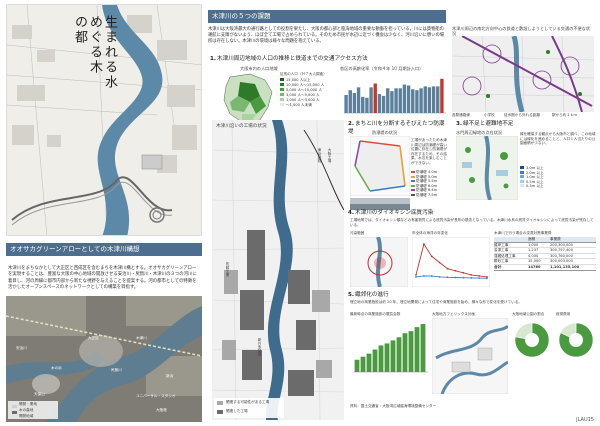 The width and height of the screenshot is (600, 426). What do you see at coordinates (92, 60) in the screenshot?
I see `cover-title: 生まれる水 めぐる木 の都` at bounding box center [92, 60].